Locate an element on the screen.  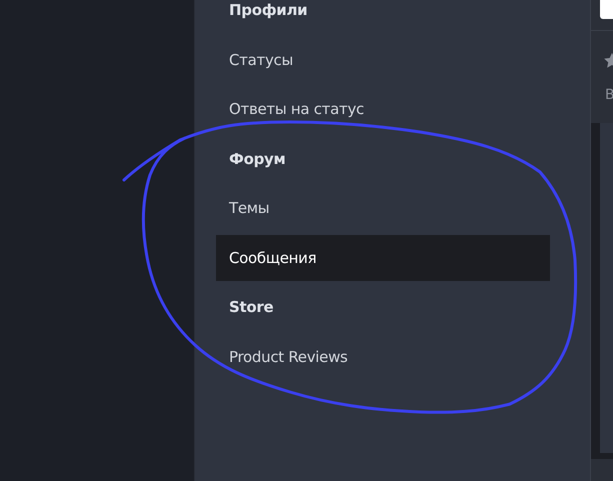
section-heading: Профили is located at coordinates (268, 10).